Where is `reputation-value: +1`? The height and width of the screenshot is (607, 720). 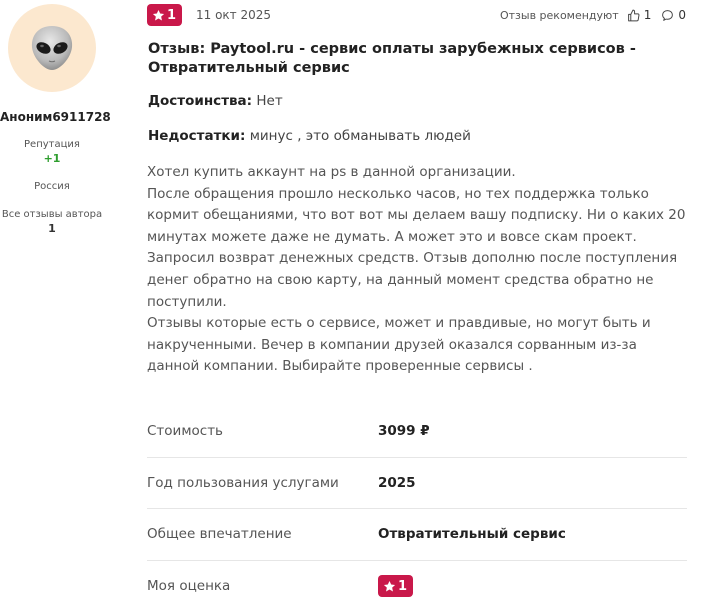
reputation-value: +1 is located at coordinates (52, 158).